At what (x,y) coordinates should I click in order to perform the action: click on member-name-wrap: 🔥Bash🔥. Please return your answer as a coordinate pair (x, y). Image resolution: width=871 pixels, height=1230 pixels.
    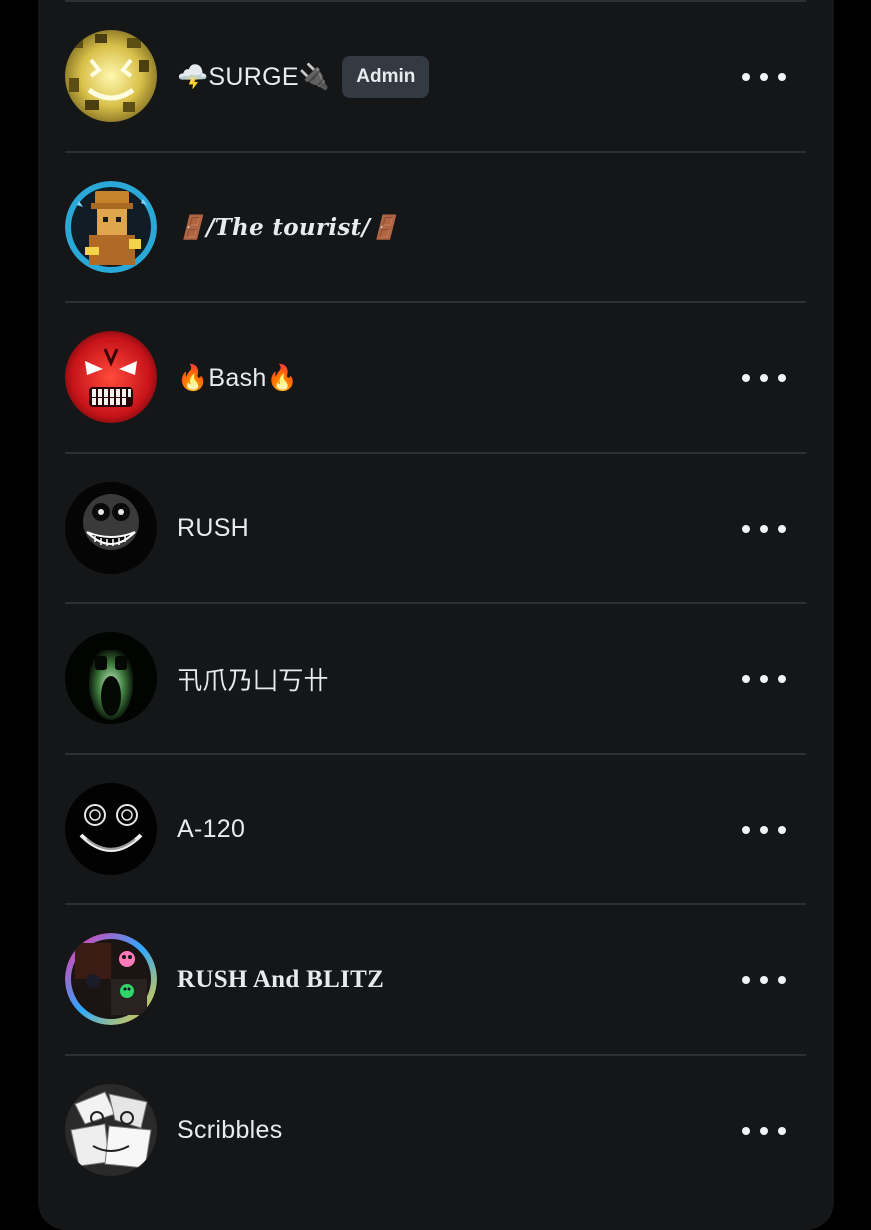
    Looking at the image, I should click on (237, 378).